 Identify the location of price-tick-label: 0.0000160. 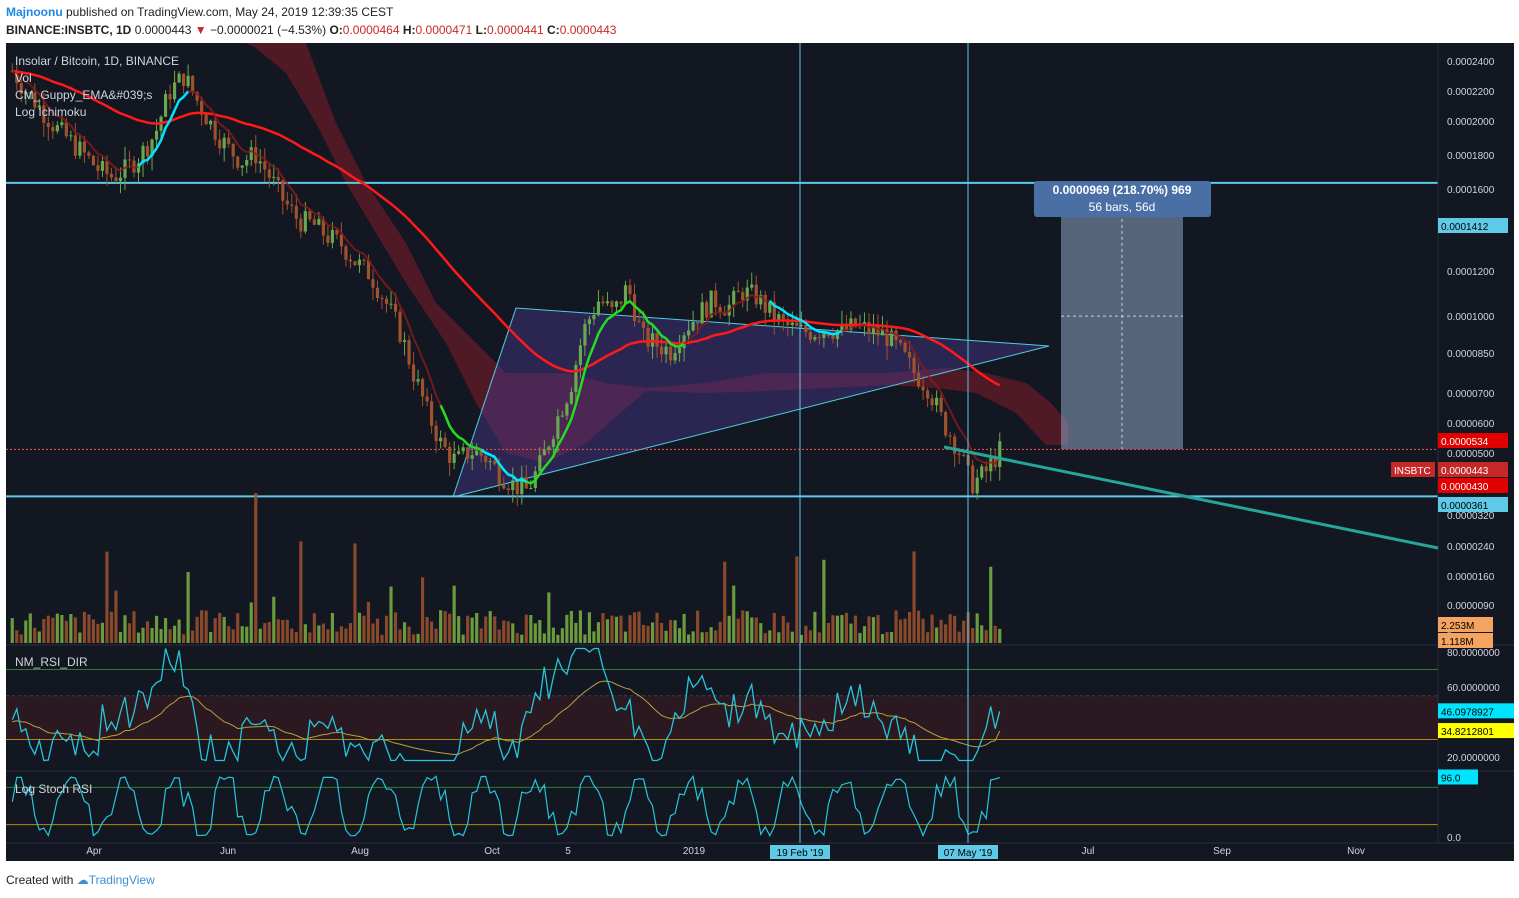
(1471, 577).